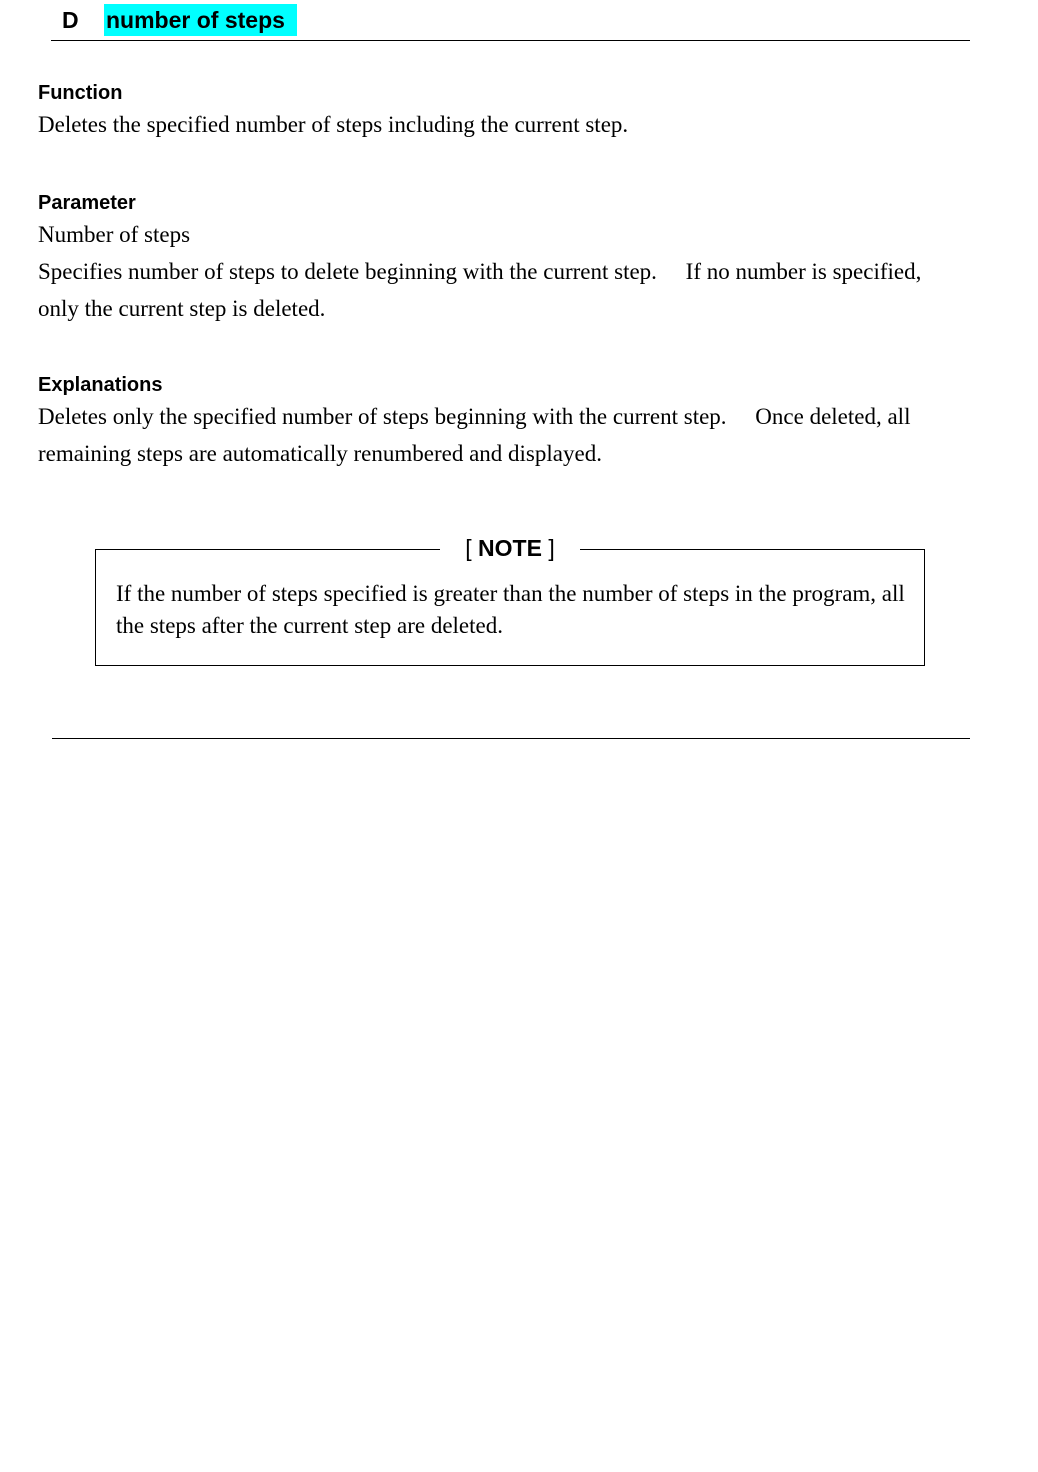  What do you see at coordinates (70, 20) in the screenshot?
I see `command-letter: D` at bounding box center [70, 20].